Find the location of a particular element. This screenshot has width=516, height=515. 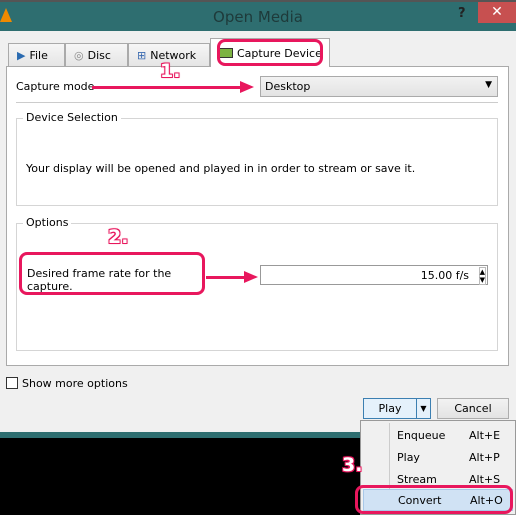

file-play-icon: ▶ is located at coordinates (21, 55).